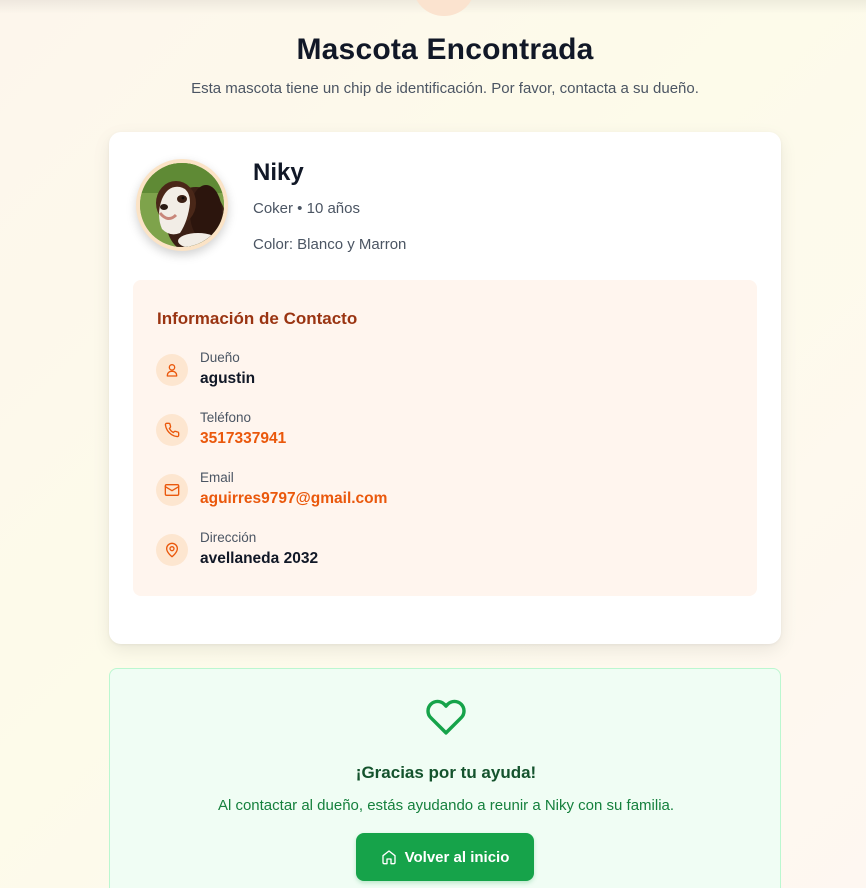 Image resolution: width=866 pixels, height=888 pixels. Describe the element at coordinates (259, 558) in the screenshot. I see `address-value: avellaneda 2032` at that location.